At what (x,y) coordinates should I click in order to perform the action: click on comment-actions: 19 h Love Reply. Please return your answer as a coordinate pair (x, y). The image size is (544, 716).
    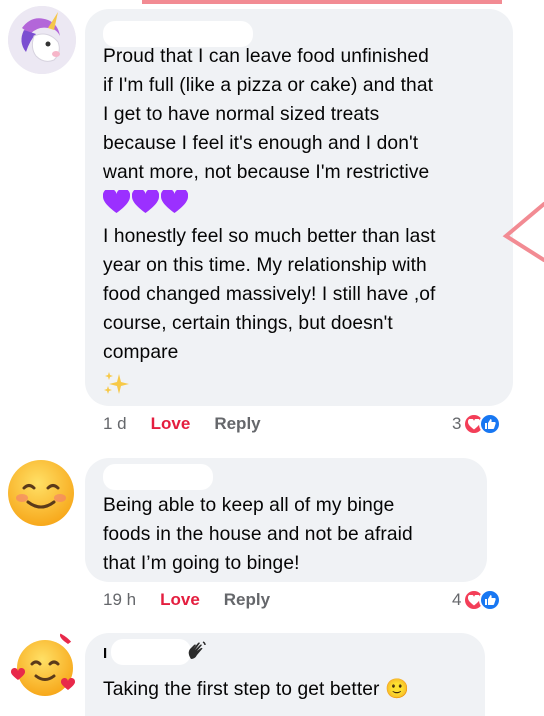
    Looking at the image, I should click on (198, 600).